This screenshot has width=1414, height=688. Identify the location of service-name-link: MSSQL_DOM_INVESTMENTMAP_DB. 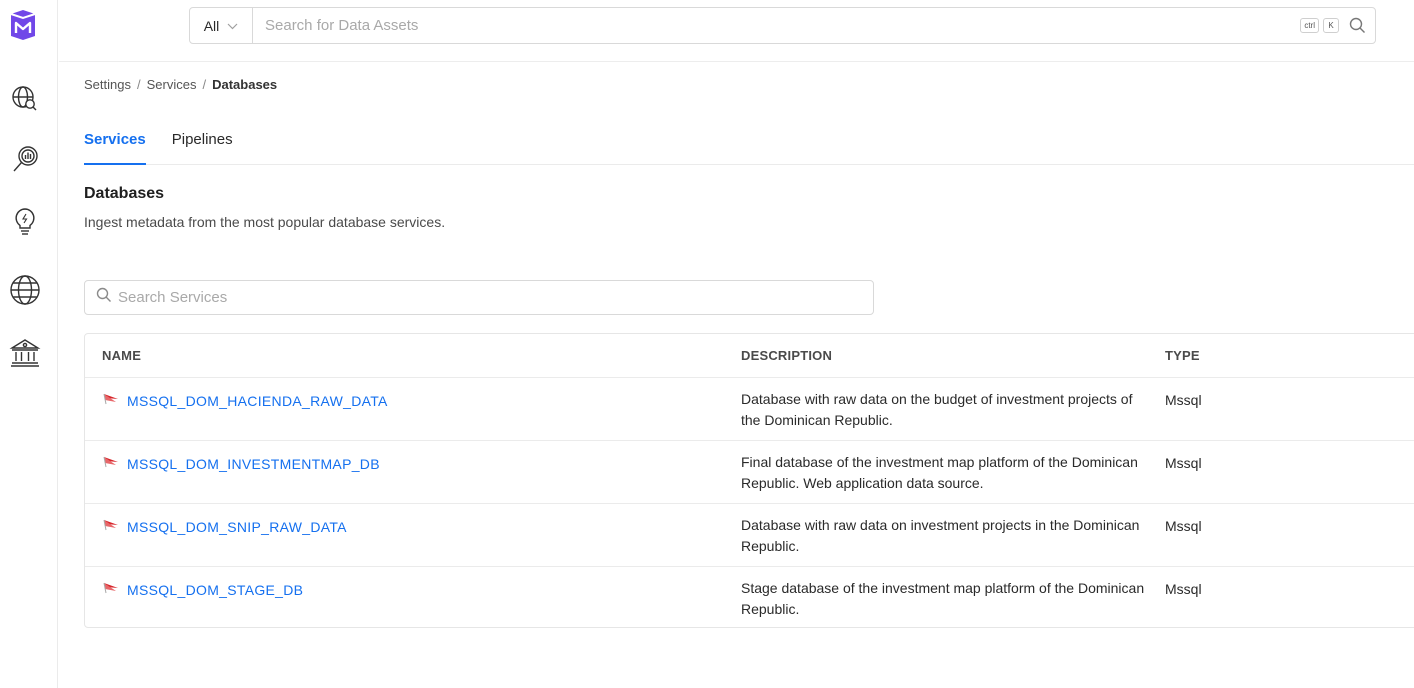
(253, 464).